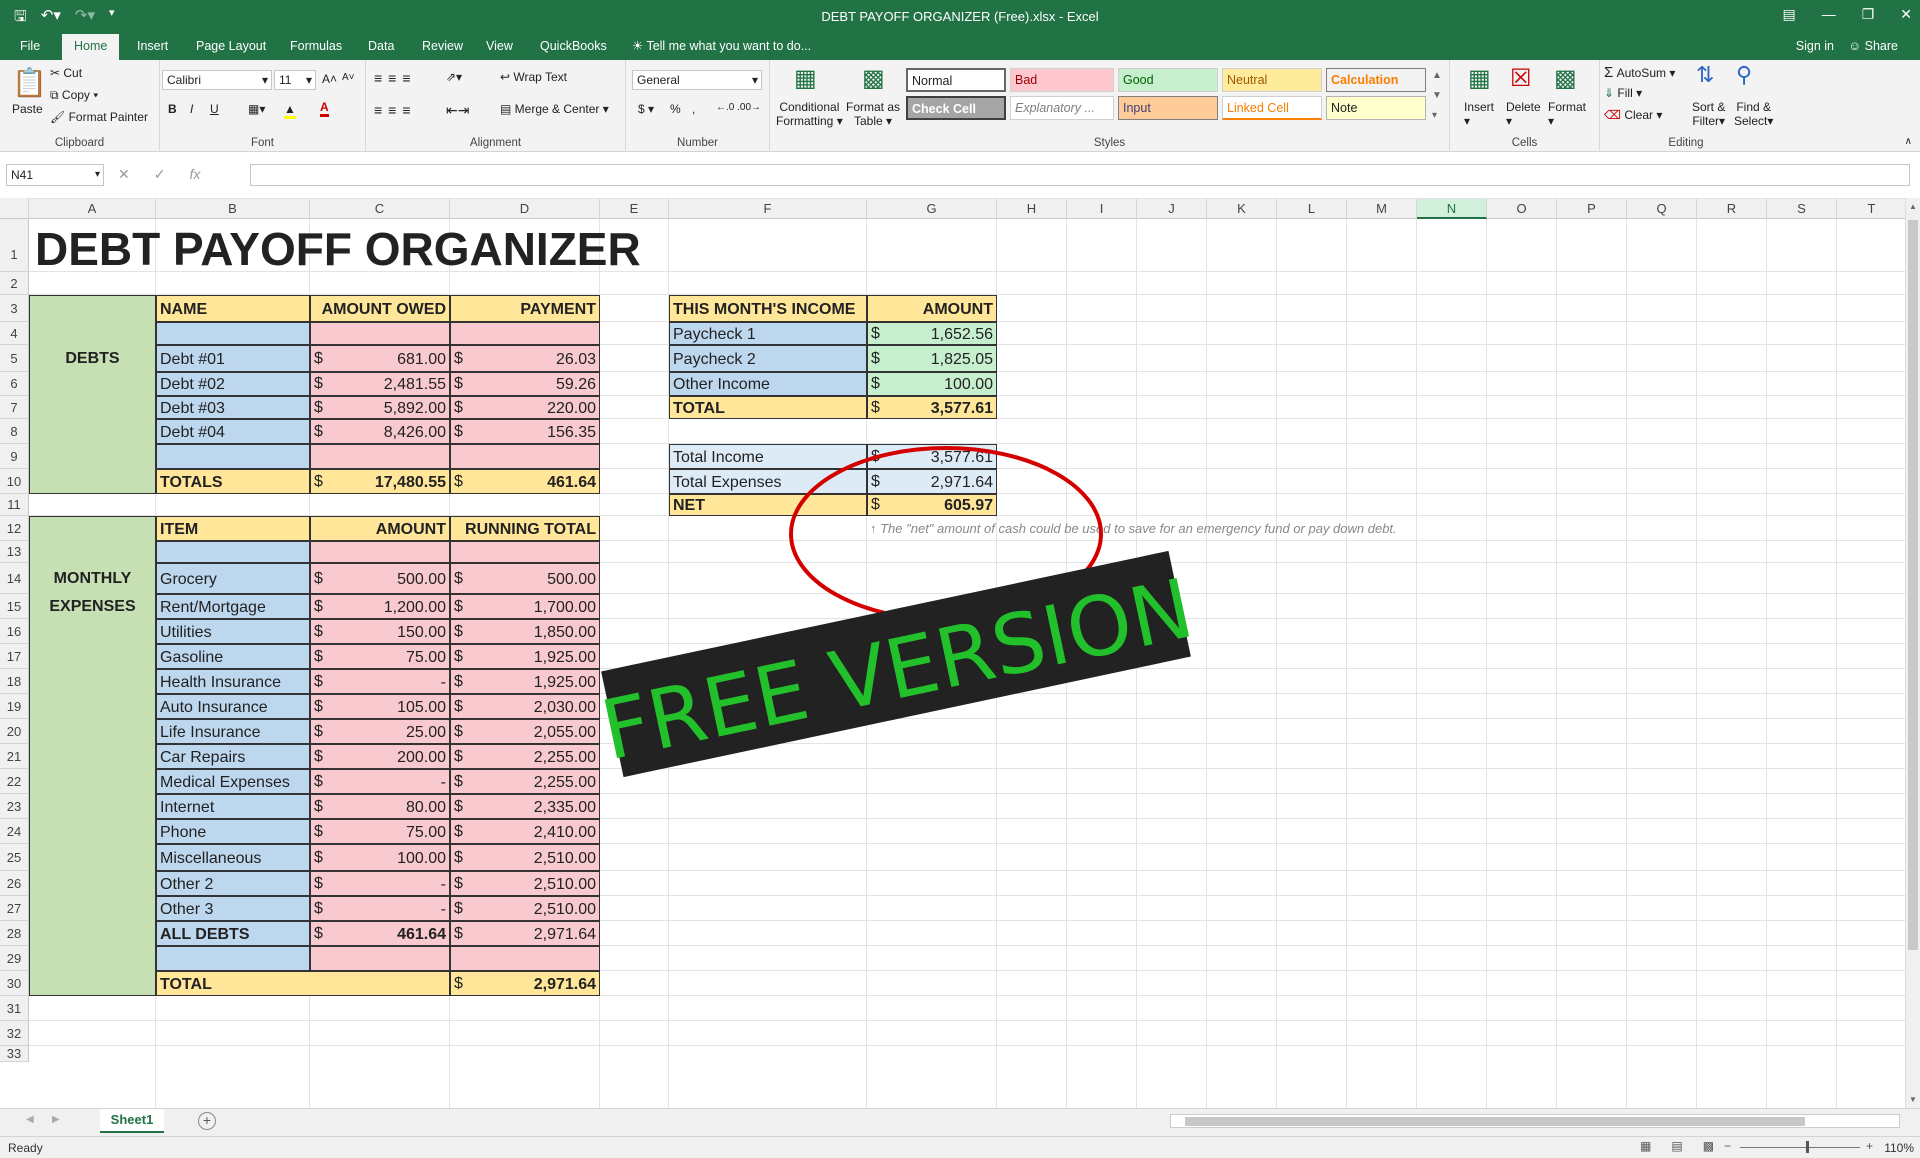 This screenshot has height=1158, width=1920. I want to click on income-name: Paycheck 2, so click(768, 358).